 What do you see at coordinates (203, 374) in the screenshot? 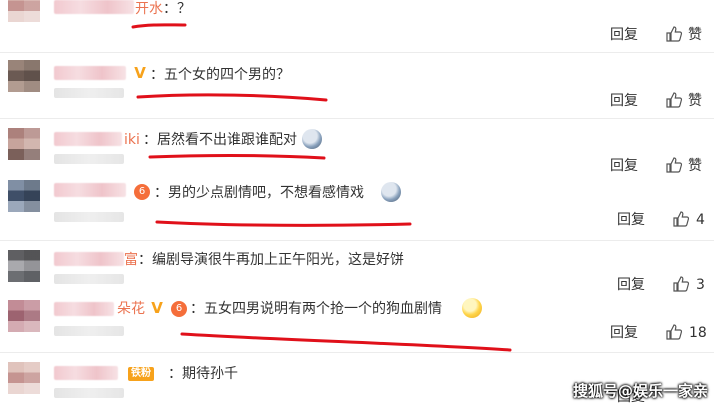
I see `comment-text: ：期待孙千` at bounding box center [203, 374].